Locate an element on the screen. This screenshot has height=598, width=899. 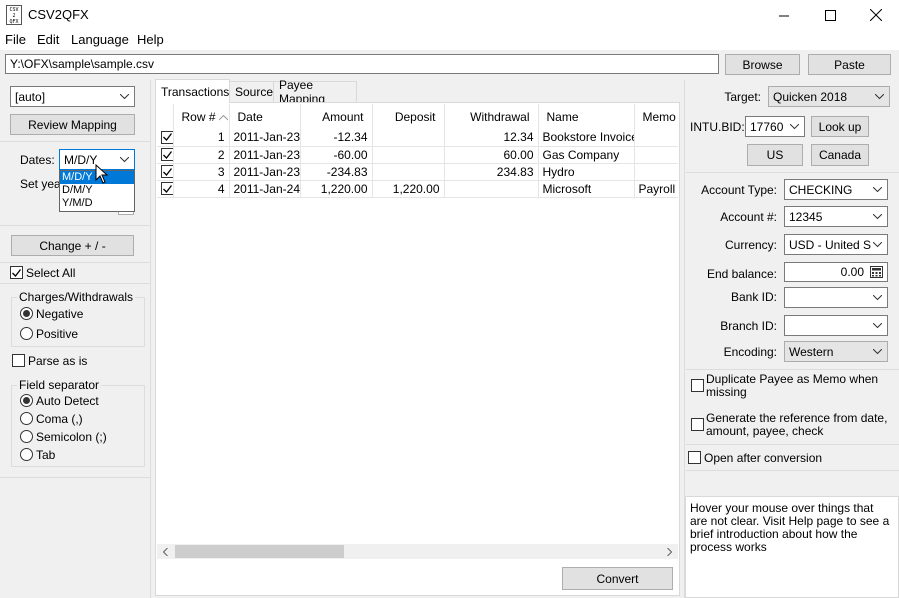
close-button is located at coordinates (876, 15).